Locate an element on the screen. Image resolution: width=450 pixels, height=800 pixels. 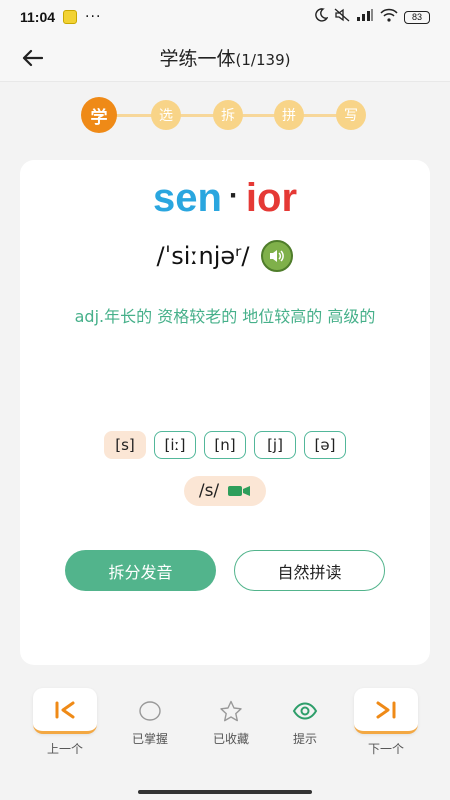
arrow-left-icon is located at coordinates (32, 58).